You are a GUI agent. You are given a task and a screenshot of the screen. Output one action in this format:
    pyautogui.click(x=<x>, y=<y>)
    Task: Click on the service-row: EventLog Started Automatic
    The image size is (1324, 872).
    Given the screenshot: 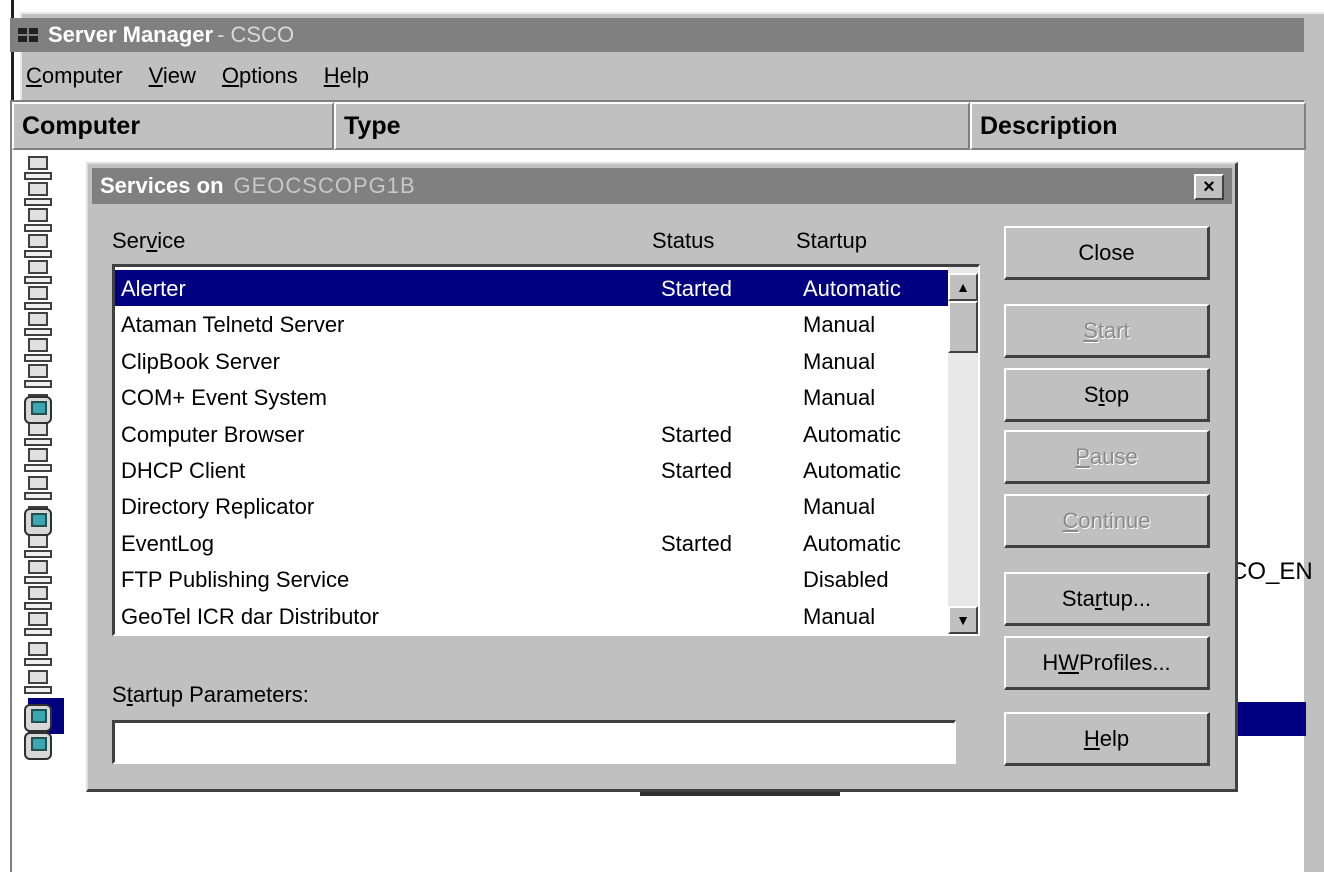 What is the action you would take?
    pyautogui.click(x=532, y=543)
    